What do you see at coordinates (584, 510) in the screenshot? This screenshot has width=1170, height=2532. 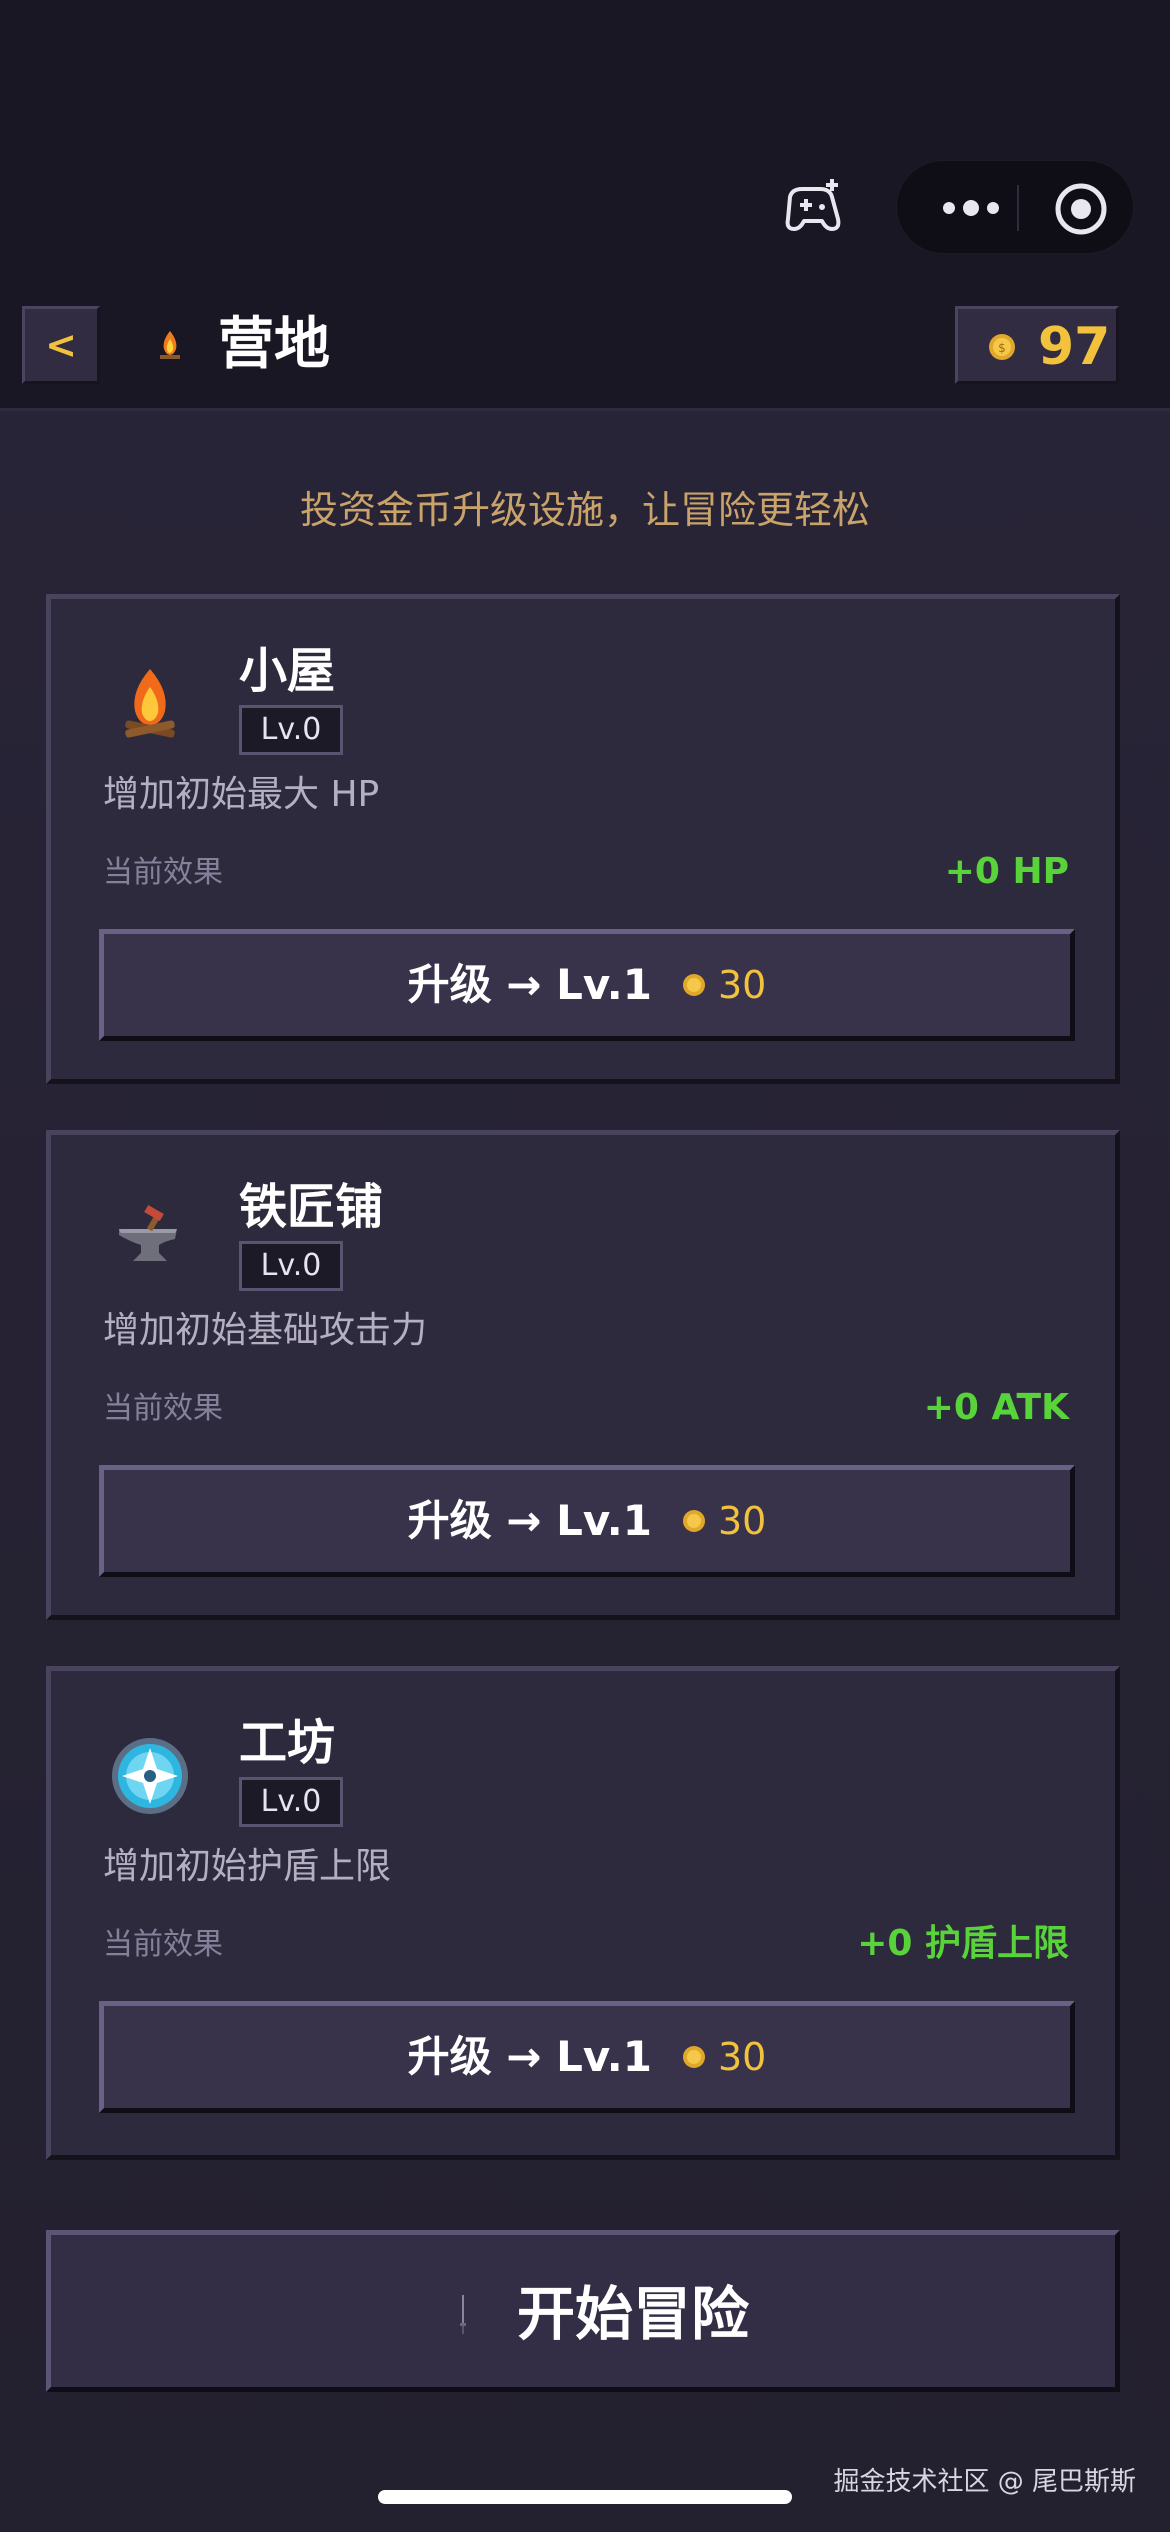 I see `page-subtitle: 投资金币升级设施，让冒险更轻松` at bounding box center [584, 510].